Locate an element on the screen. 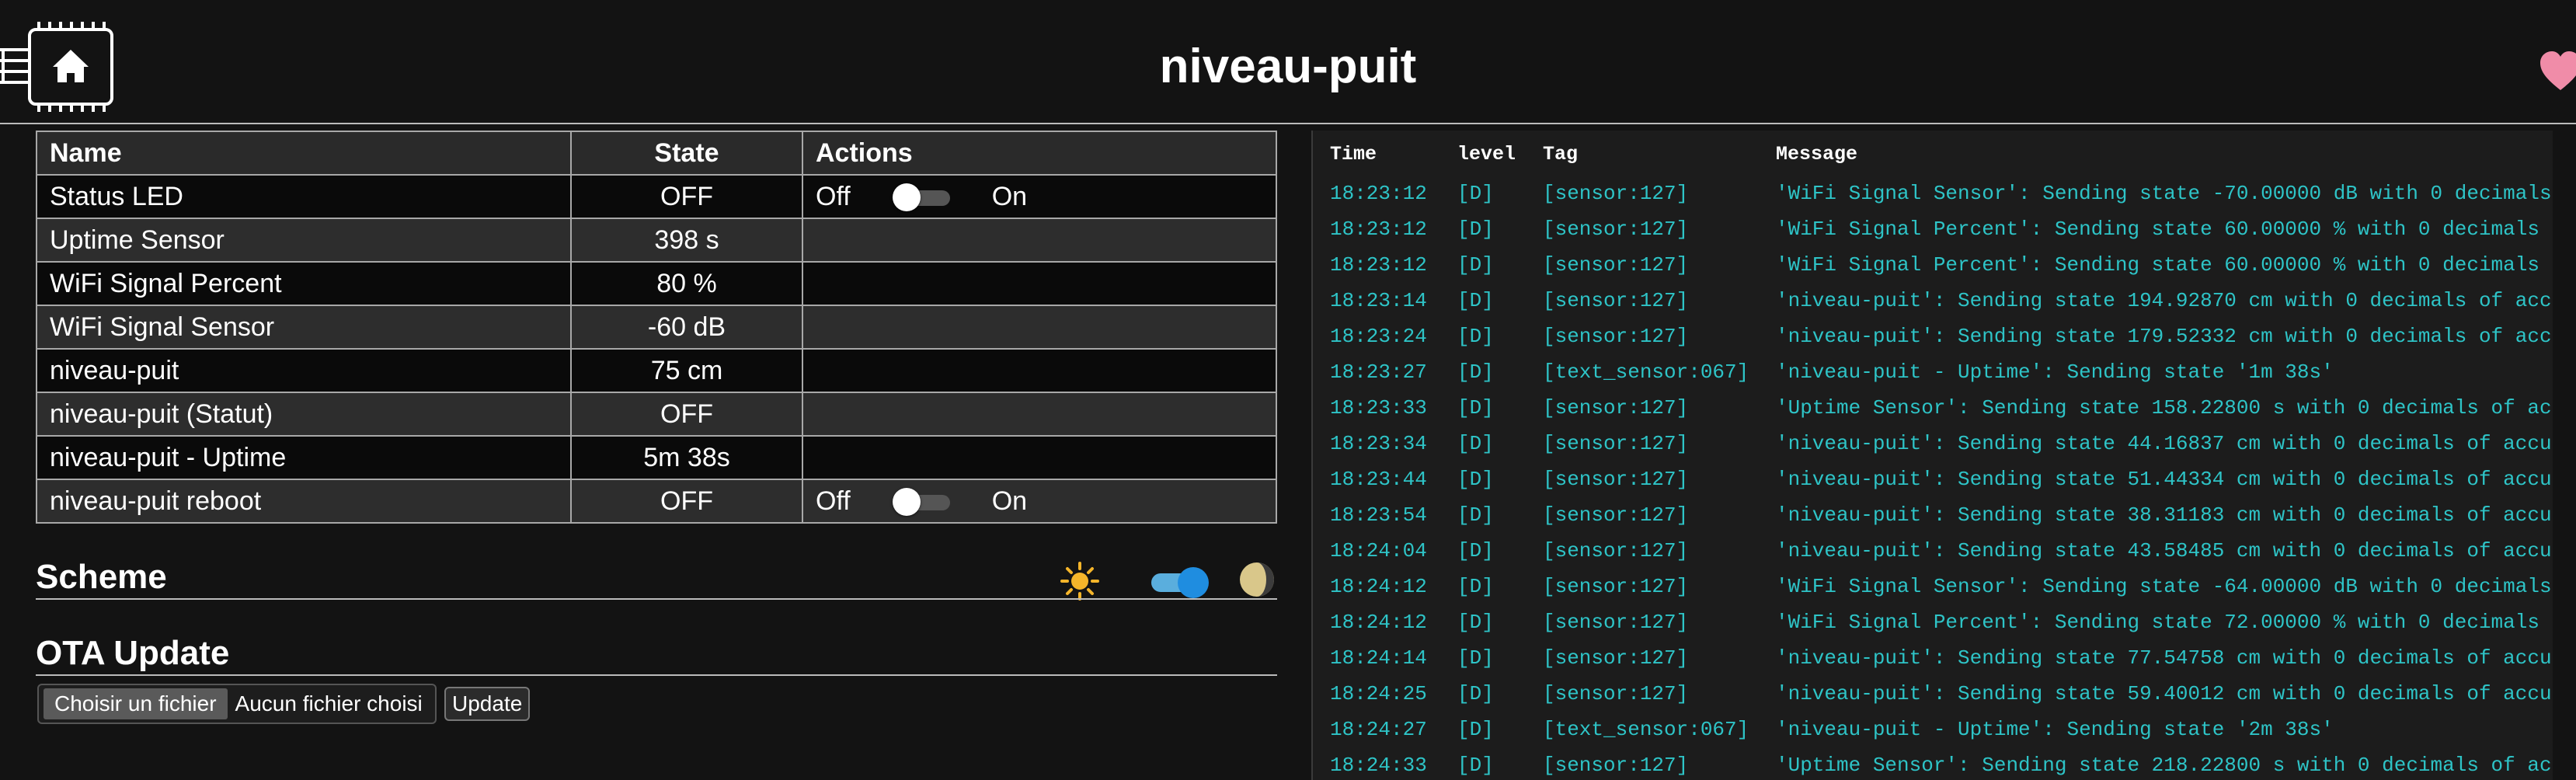 This screenshot has height=780, width=2576. heart-icon is located at coordinates (2556, 72).